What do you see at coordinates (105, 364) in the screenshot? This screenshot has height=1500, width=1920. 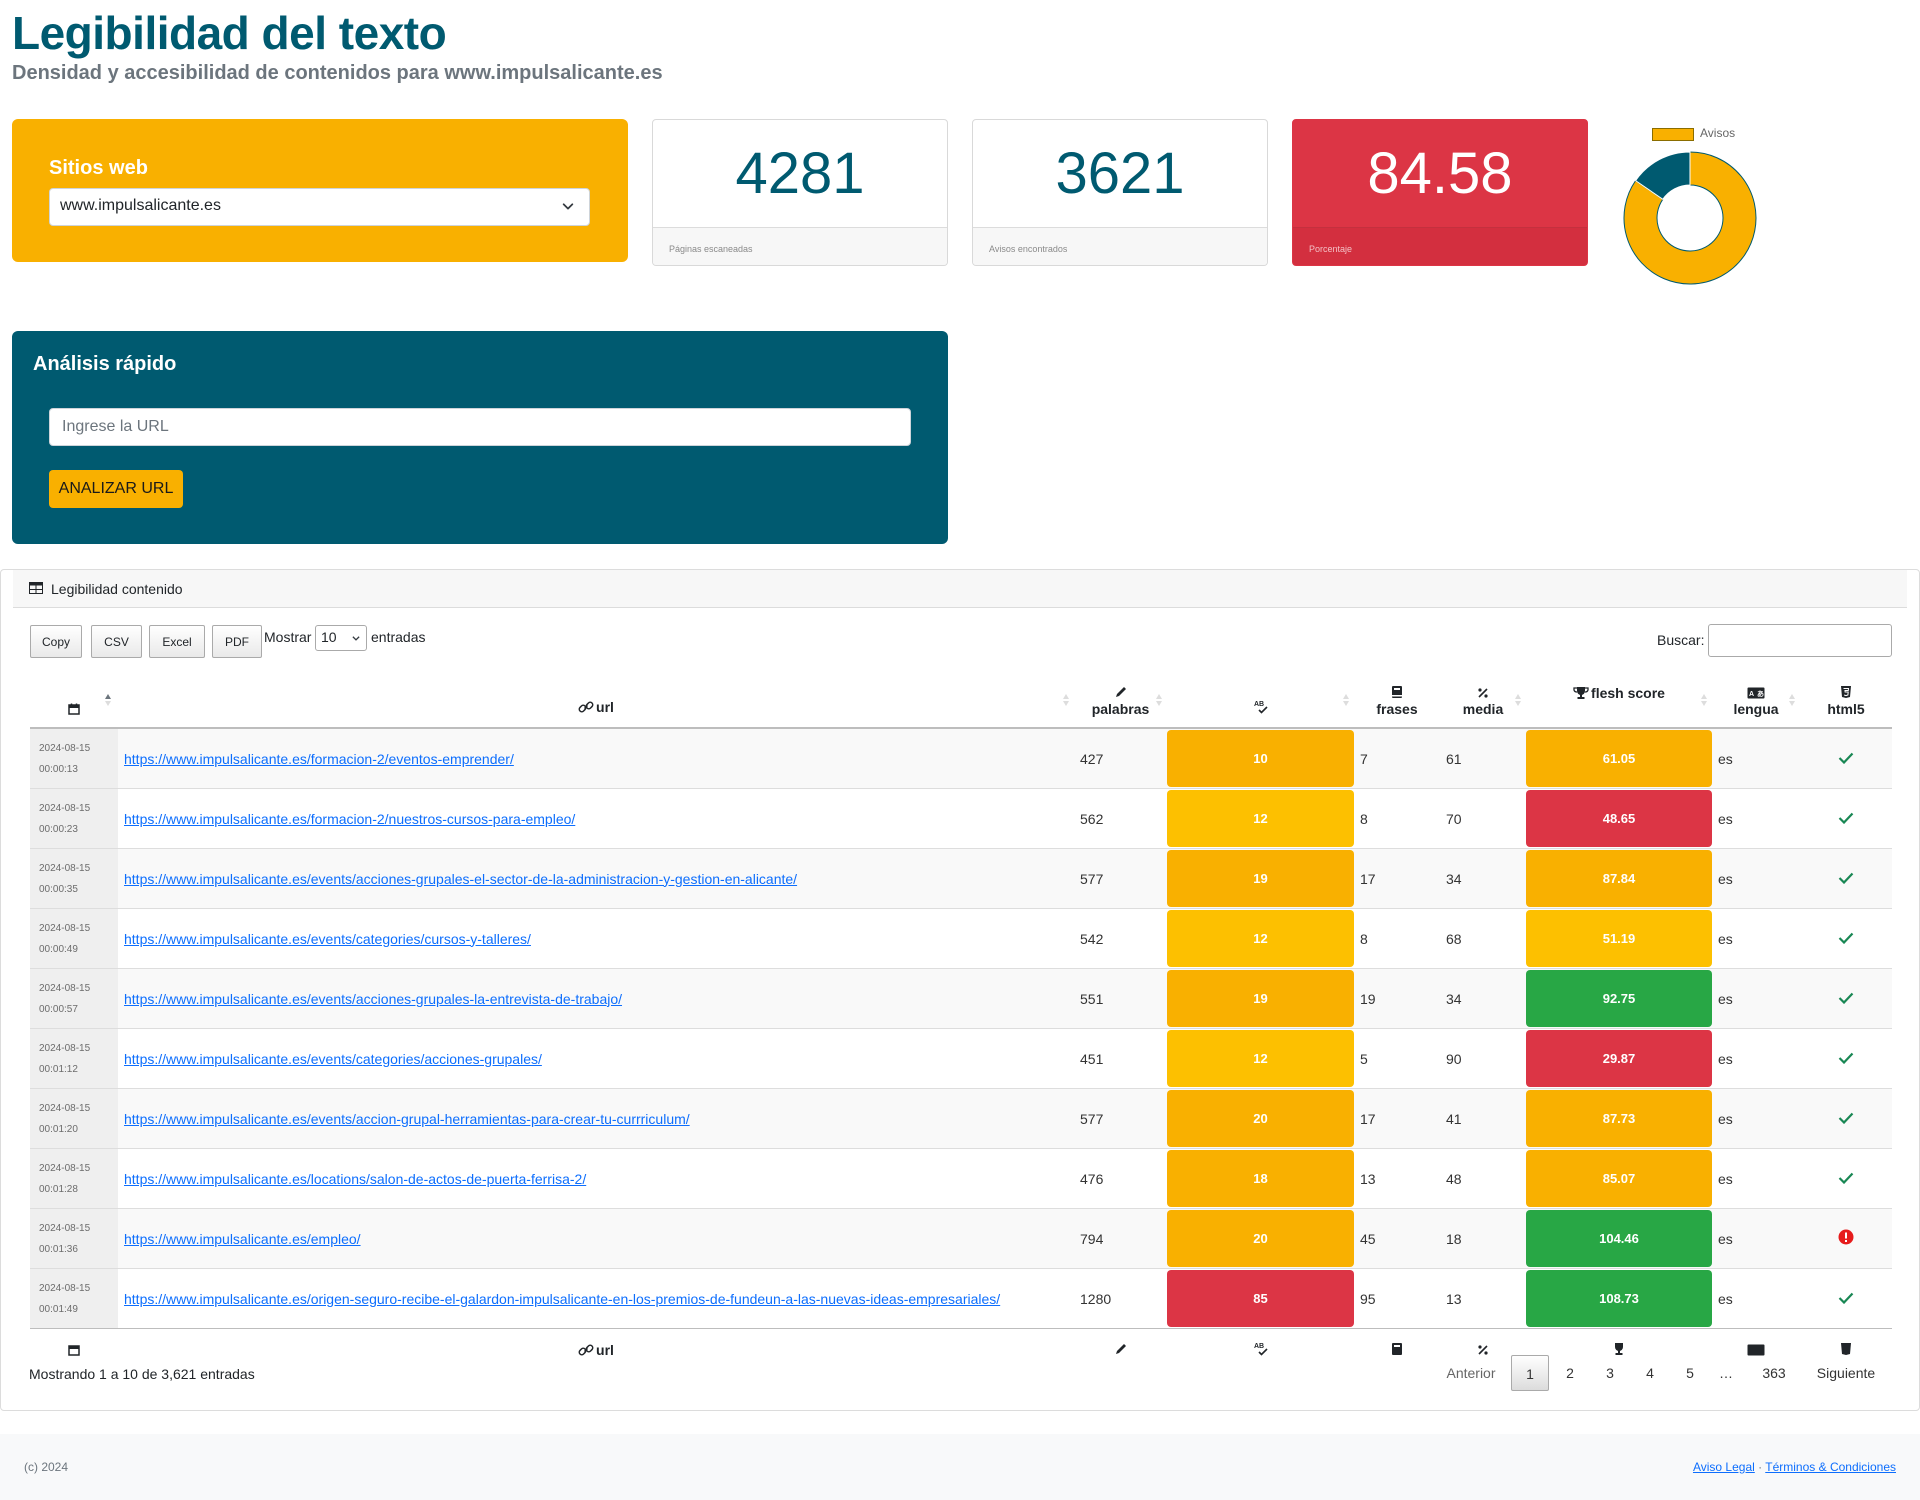 I see `quick-analysis-title: Análisis rápido` at bounding box center [105, 364].